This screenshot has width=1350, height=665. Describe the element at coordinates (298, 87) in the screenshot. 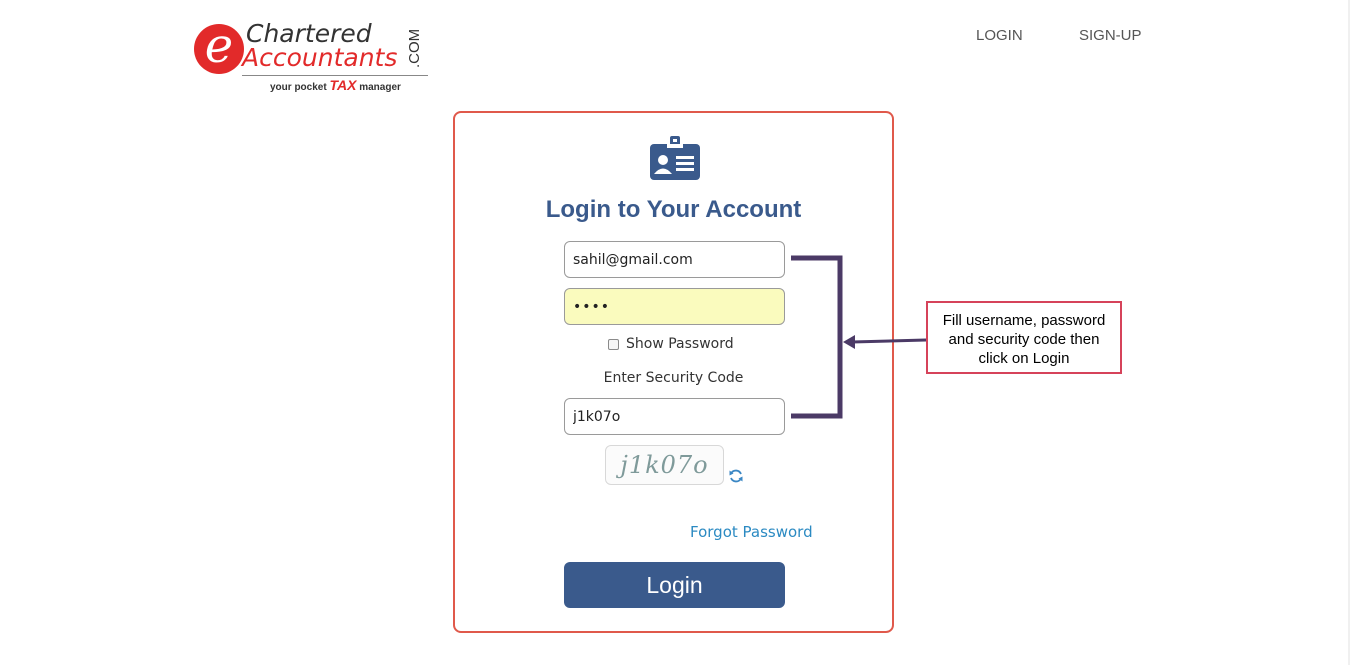

I see `logo-tagline-pre: your pocket` at that location.